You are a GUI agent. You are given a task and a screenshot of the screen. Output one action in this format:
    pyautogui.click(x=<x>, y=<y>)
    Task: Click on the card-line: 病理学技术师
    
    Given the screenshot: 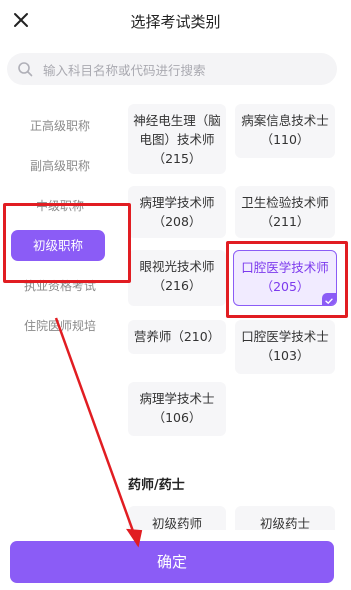 What is the action you would take?
    pyautogui.click(x=177, y=202)
    